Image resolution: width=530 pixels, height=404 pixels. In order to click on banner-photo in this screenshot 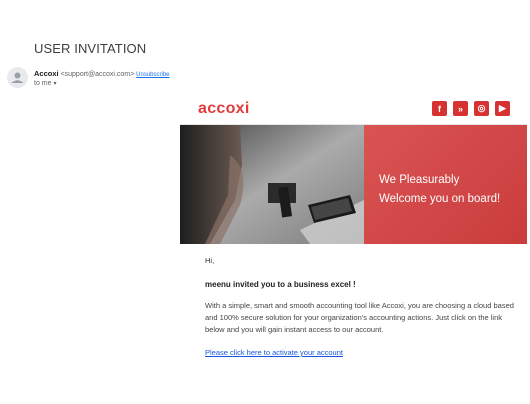, I will do `click(272, 184)`.